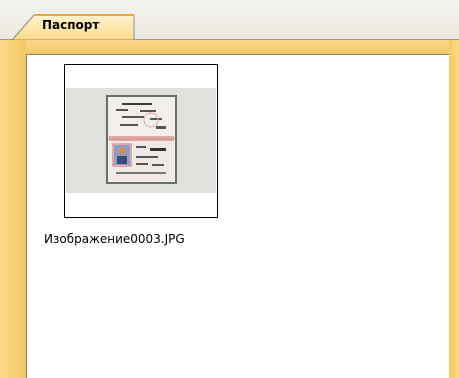  What do you see at coordinates (229, 47) in the screenshot?
I see `panel-frame-top` at bounding box center [229, 47].